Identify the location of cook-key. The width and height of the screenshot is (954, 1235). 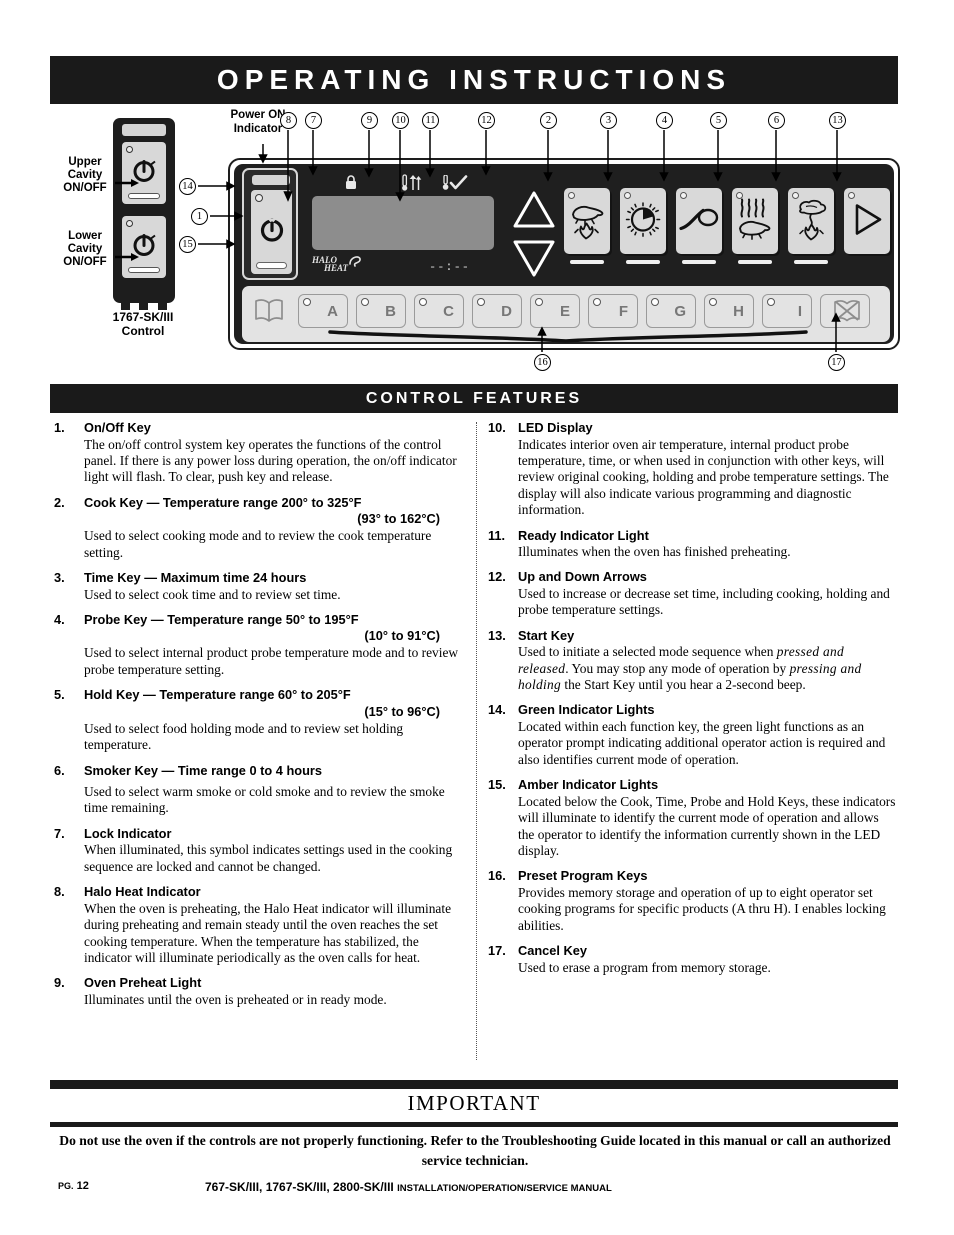
(587, 221).